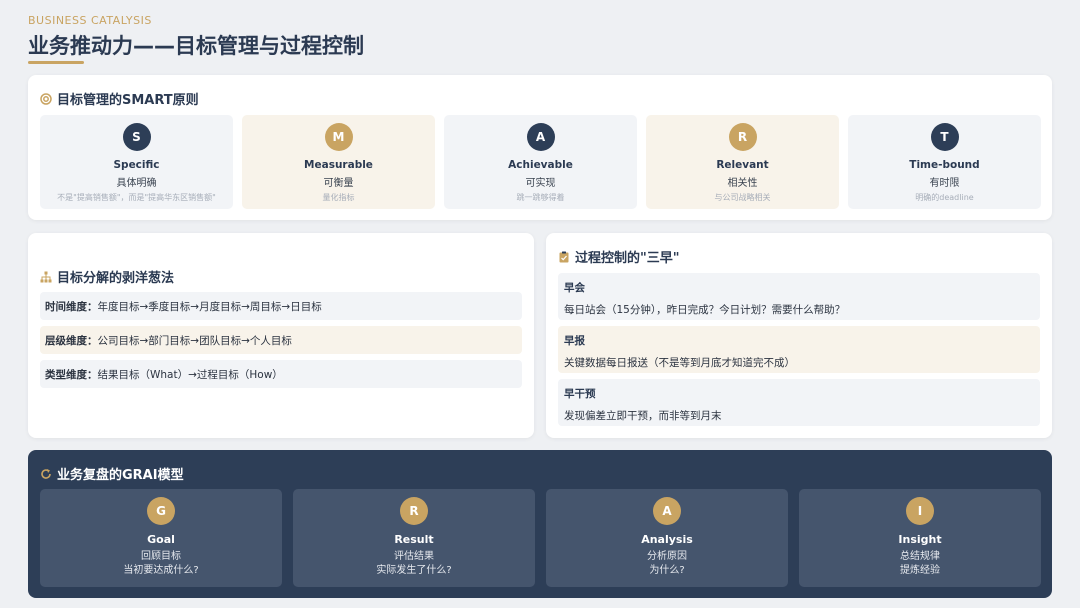 The height and width of the screenshot is (608, 1080). I want to click on three-item-desc: 关键数据每日报送（不是等到月底才知道完不成）, so click(679, 363).